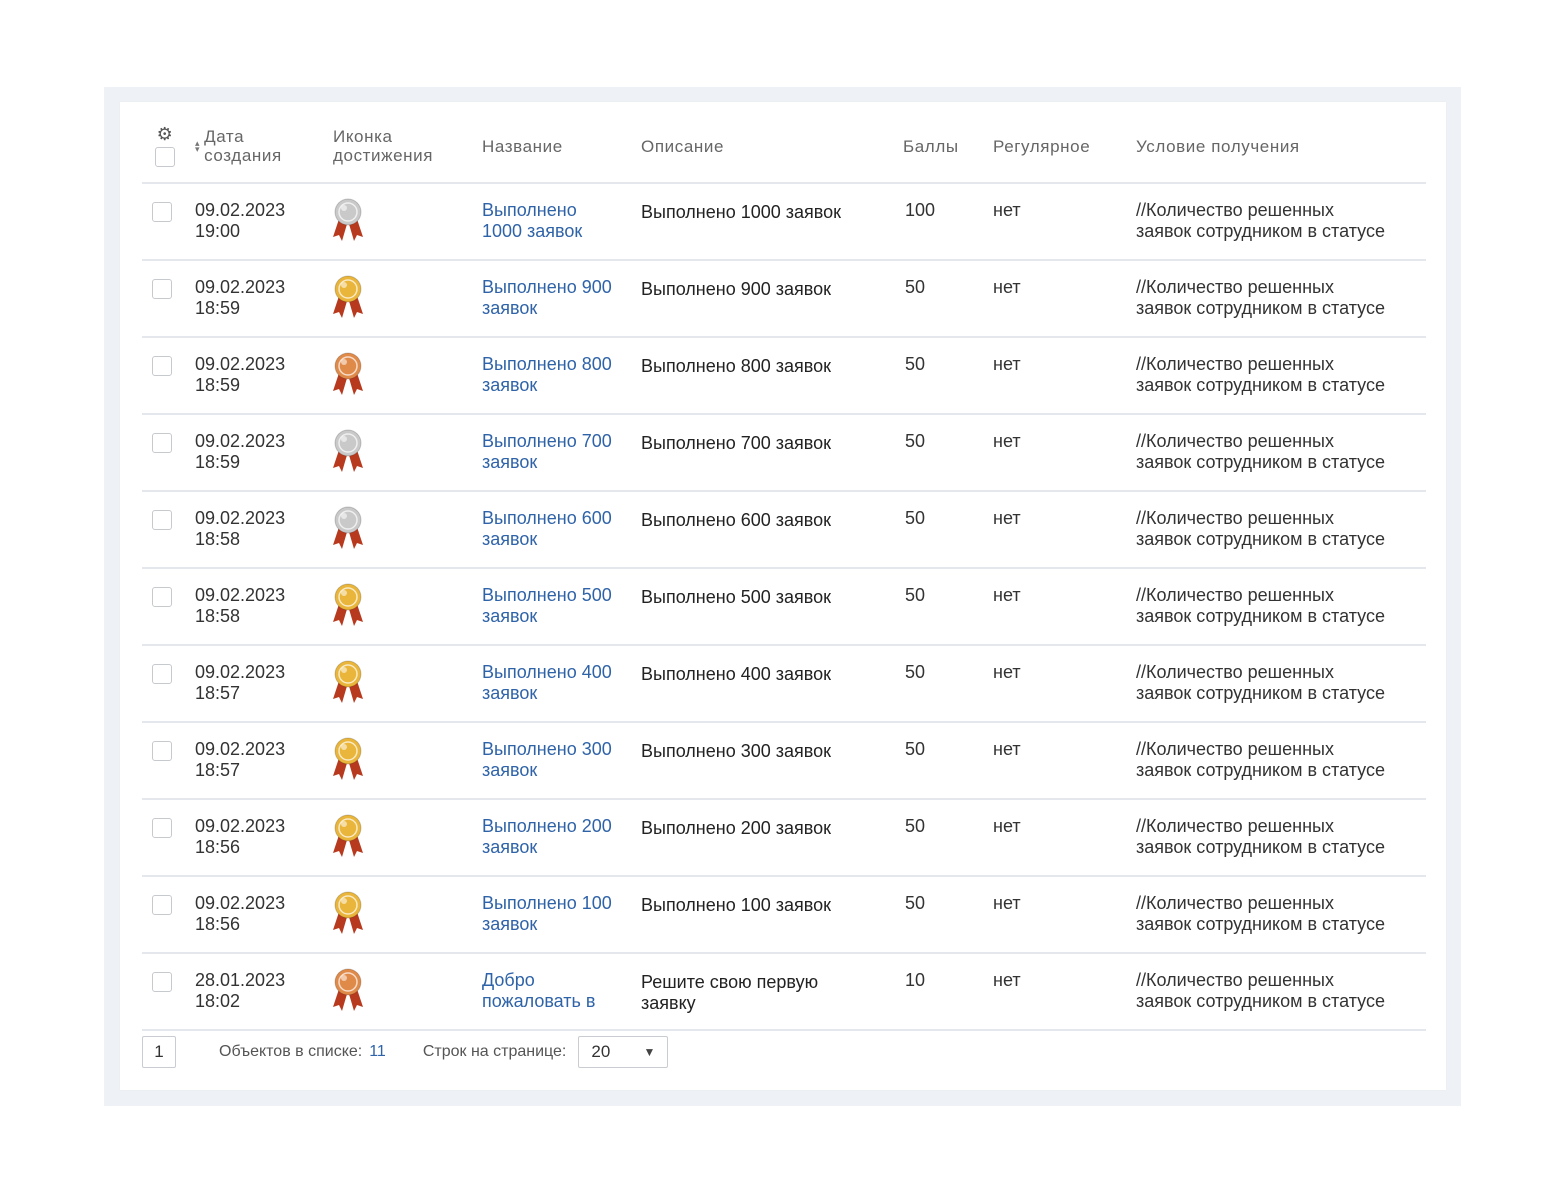 The image size is (1560, 1193). Describe the element at coordinates (623, 1052) in the screenshot. I see `rows-per-page-select: 20 ▼` at that location.